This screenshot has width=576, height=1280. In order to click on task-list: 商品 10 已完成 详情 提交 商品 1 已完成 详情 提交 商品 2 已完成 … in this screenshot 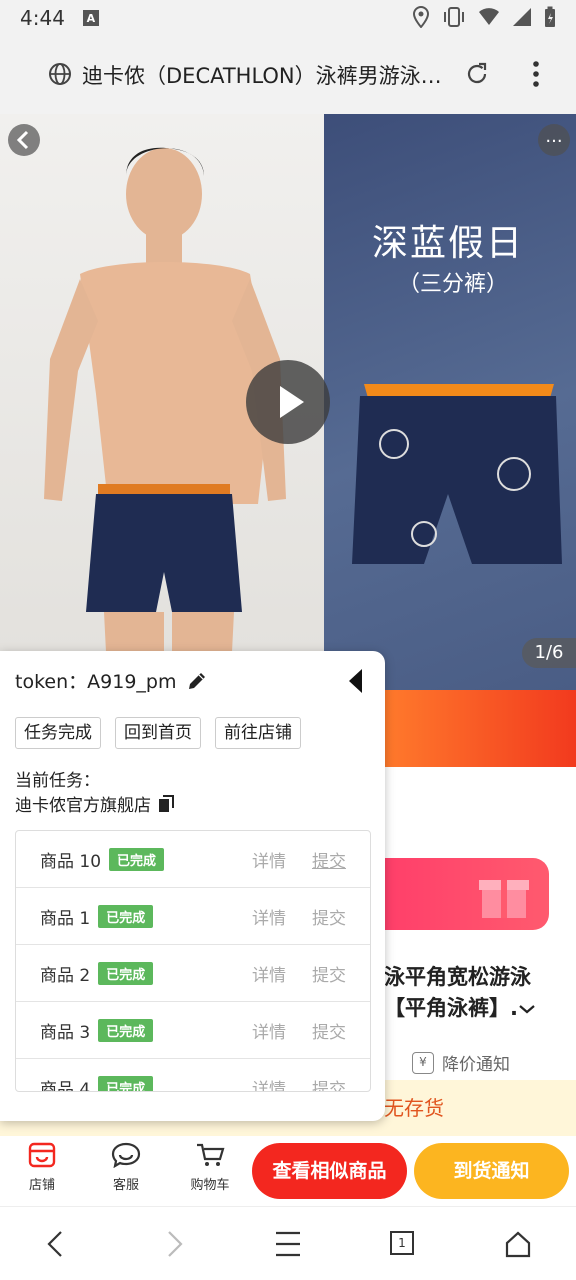, I will do `click(193, 961)`.